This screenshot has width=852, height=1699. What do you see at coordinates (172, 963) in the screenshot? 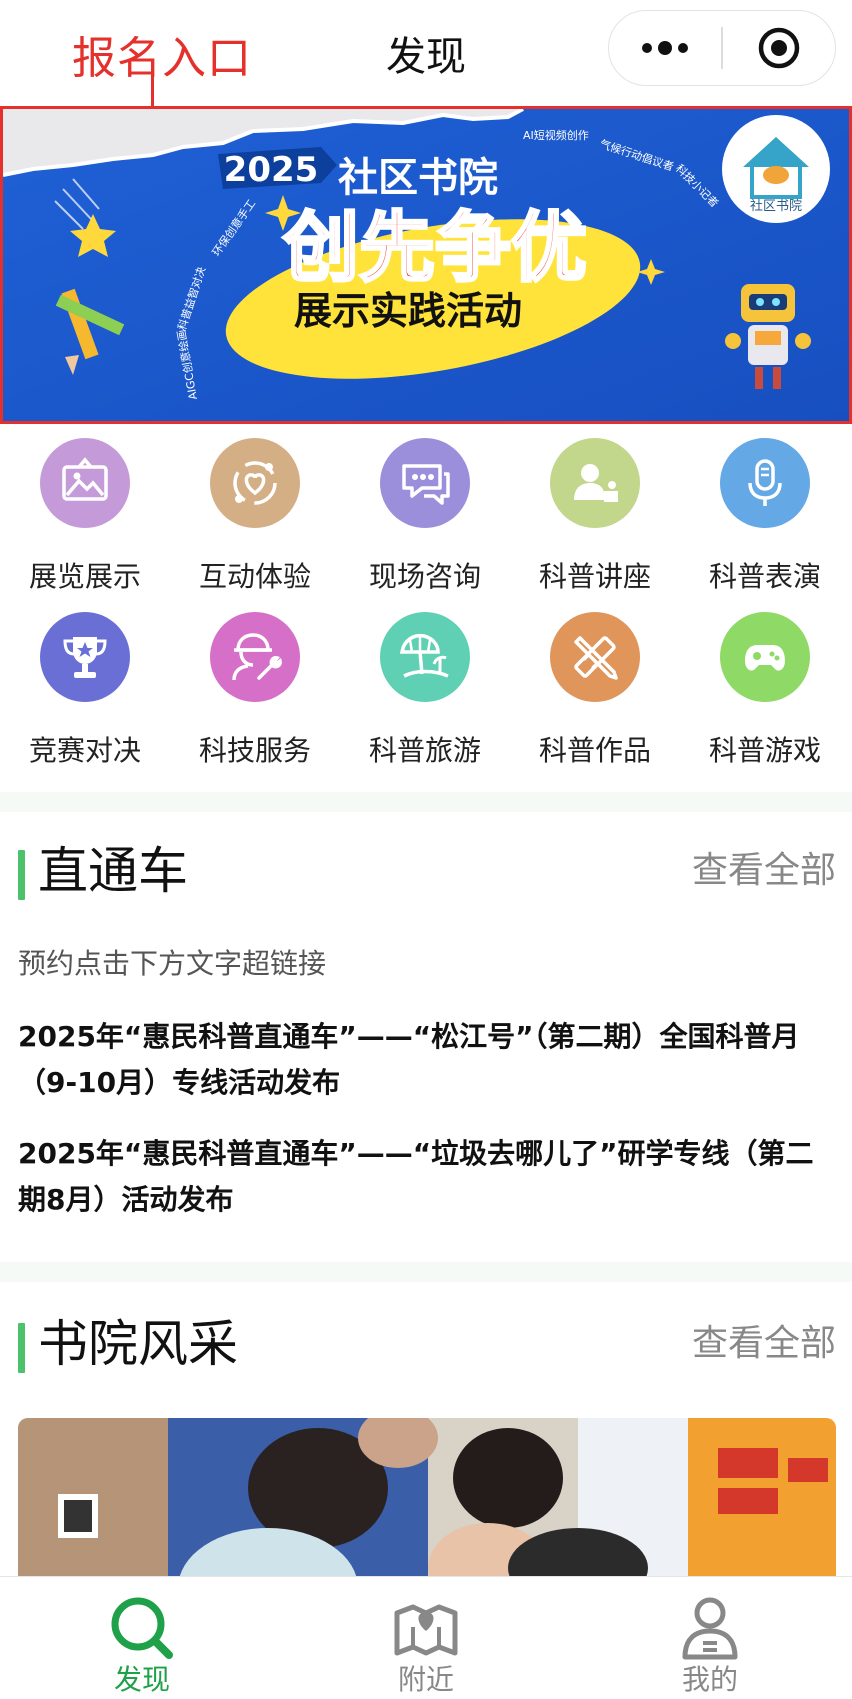
I see `express-hint: 预约点击下方文字超链接` at bounding box center [172, 963].